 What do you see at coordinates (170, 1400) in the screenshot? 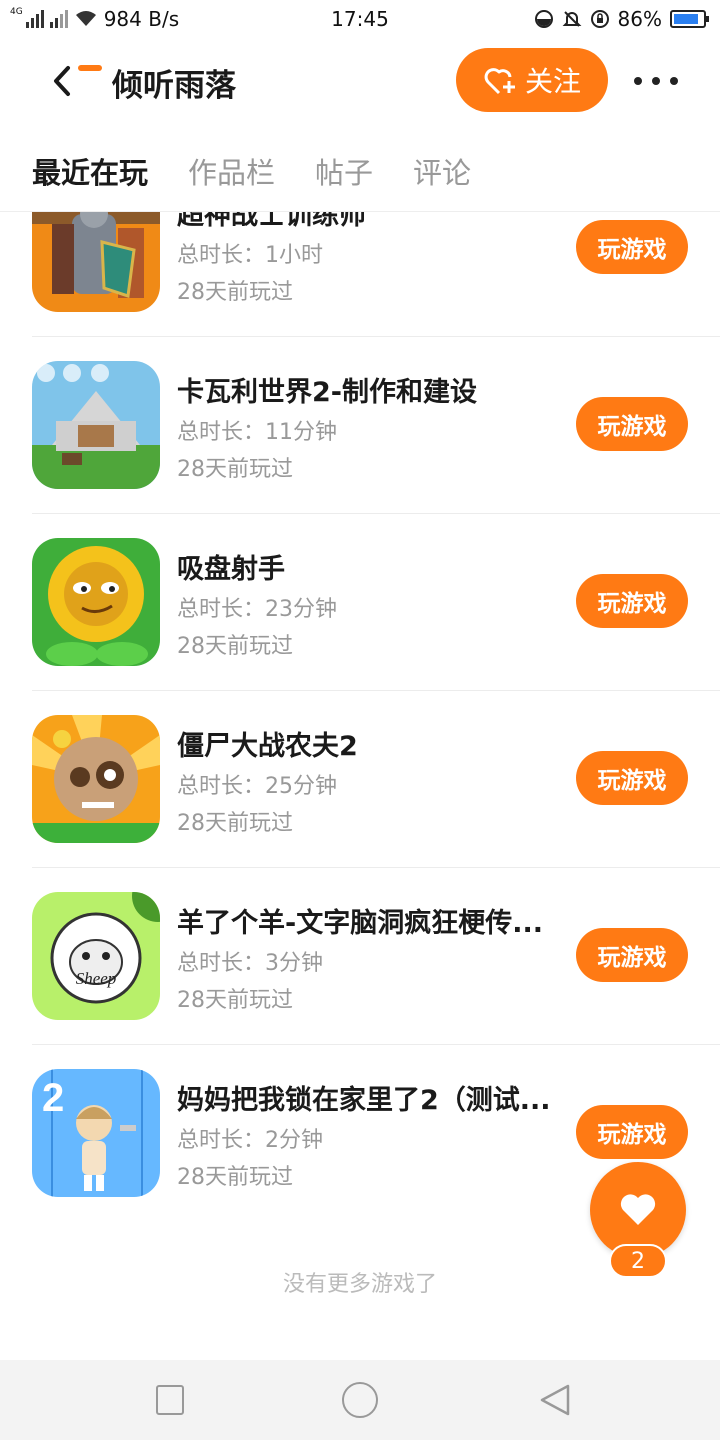
I see `recent-apps-icon` at bounding box center [170, 1400].